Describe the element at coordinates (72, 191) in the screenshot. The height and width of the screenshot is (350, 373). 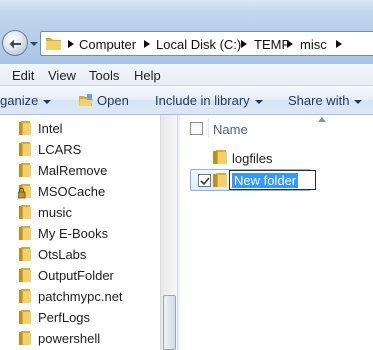
I see `nav-item-label: MSOCache` at that location.